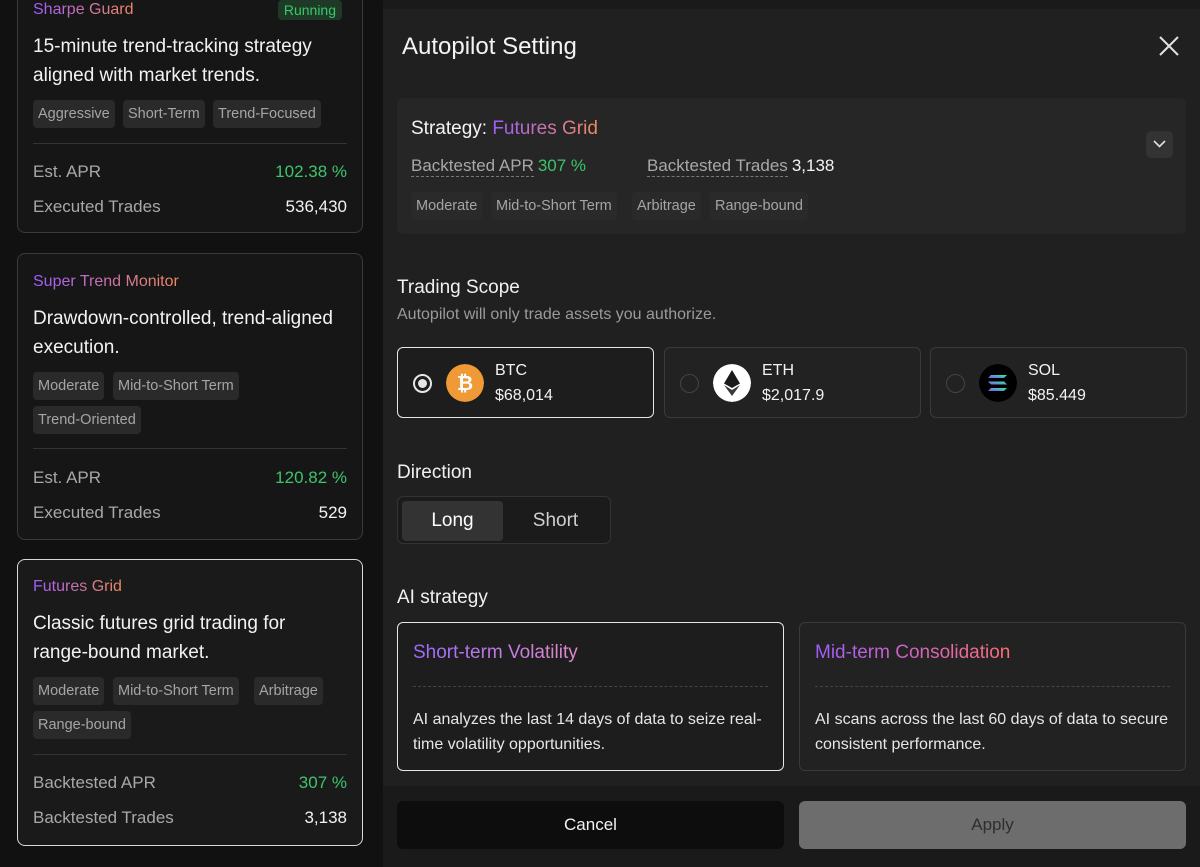 The width and height of the screenshot is (1200, 867). Describe the element at coordinates (472, 166) in the screenshot. I see `backtested-apr-label: Backtested APR` at that location.